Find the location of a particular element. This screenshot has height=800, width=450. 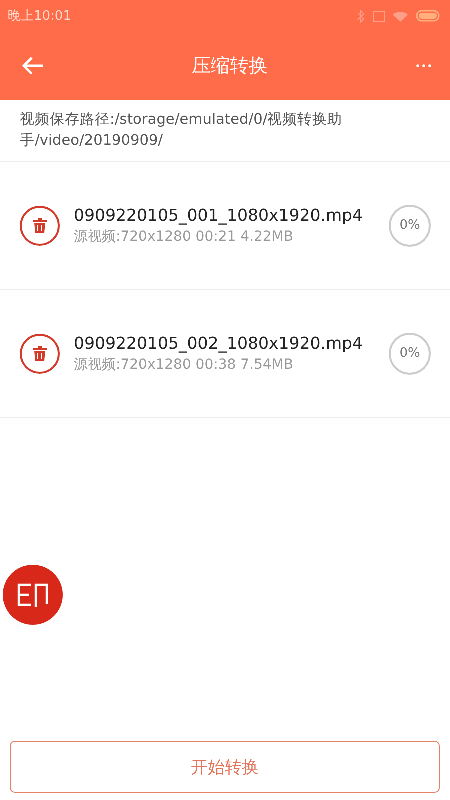

floating-logo-icon is located at coordinates (33, 595).